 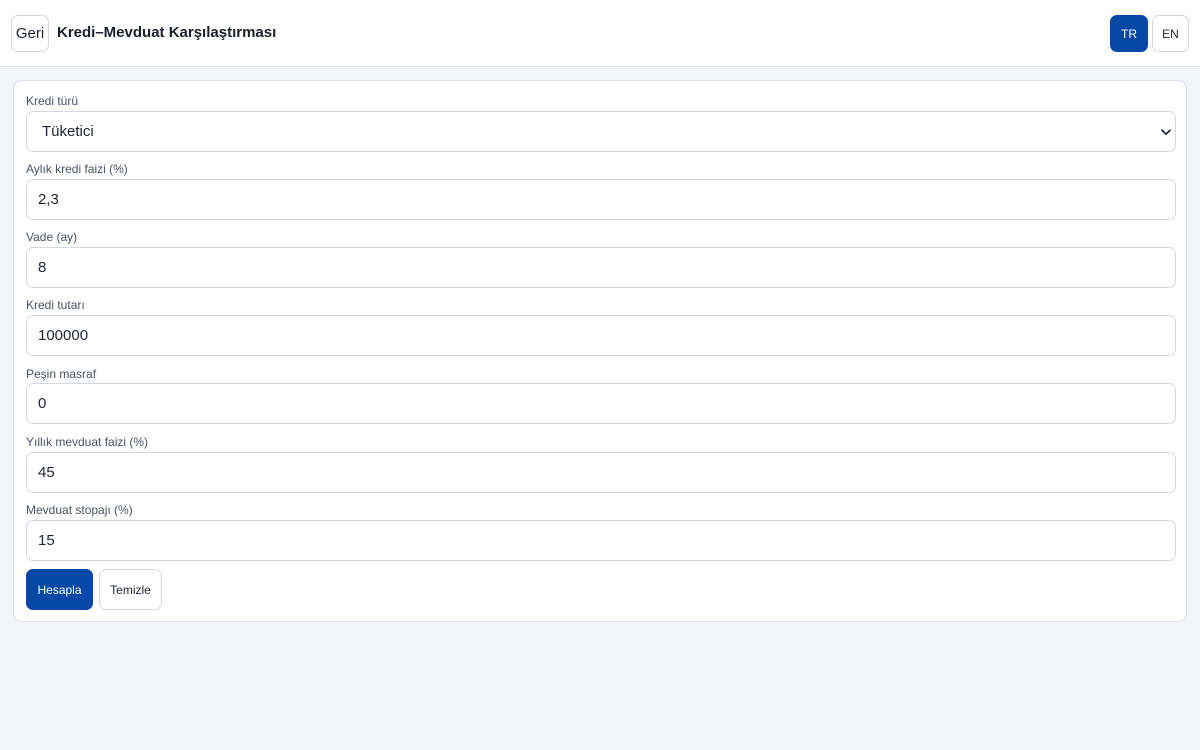 I want to click on language-en-button: EN, so click(x=1170, y=33).